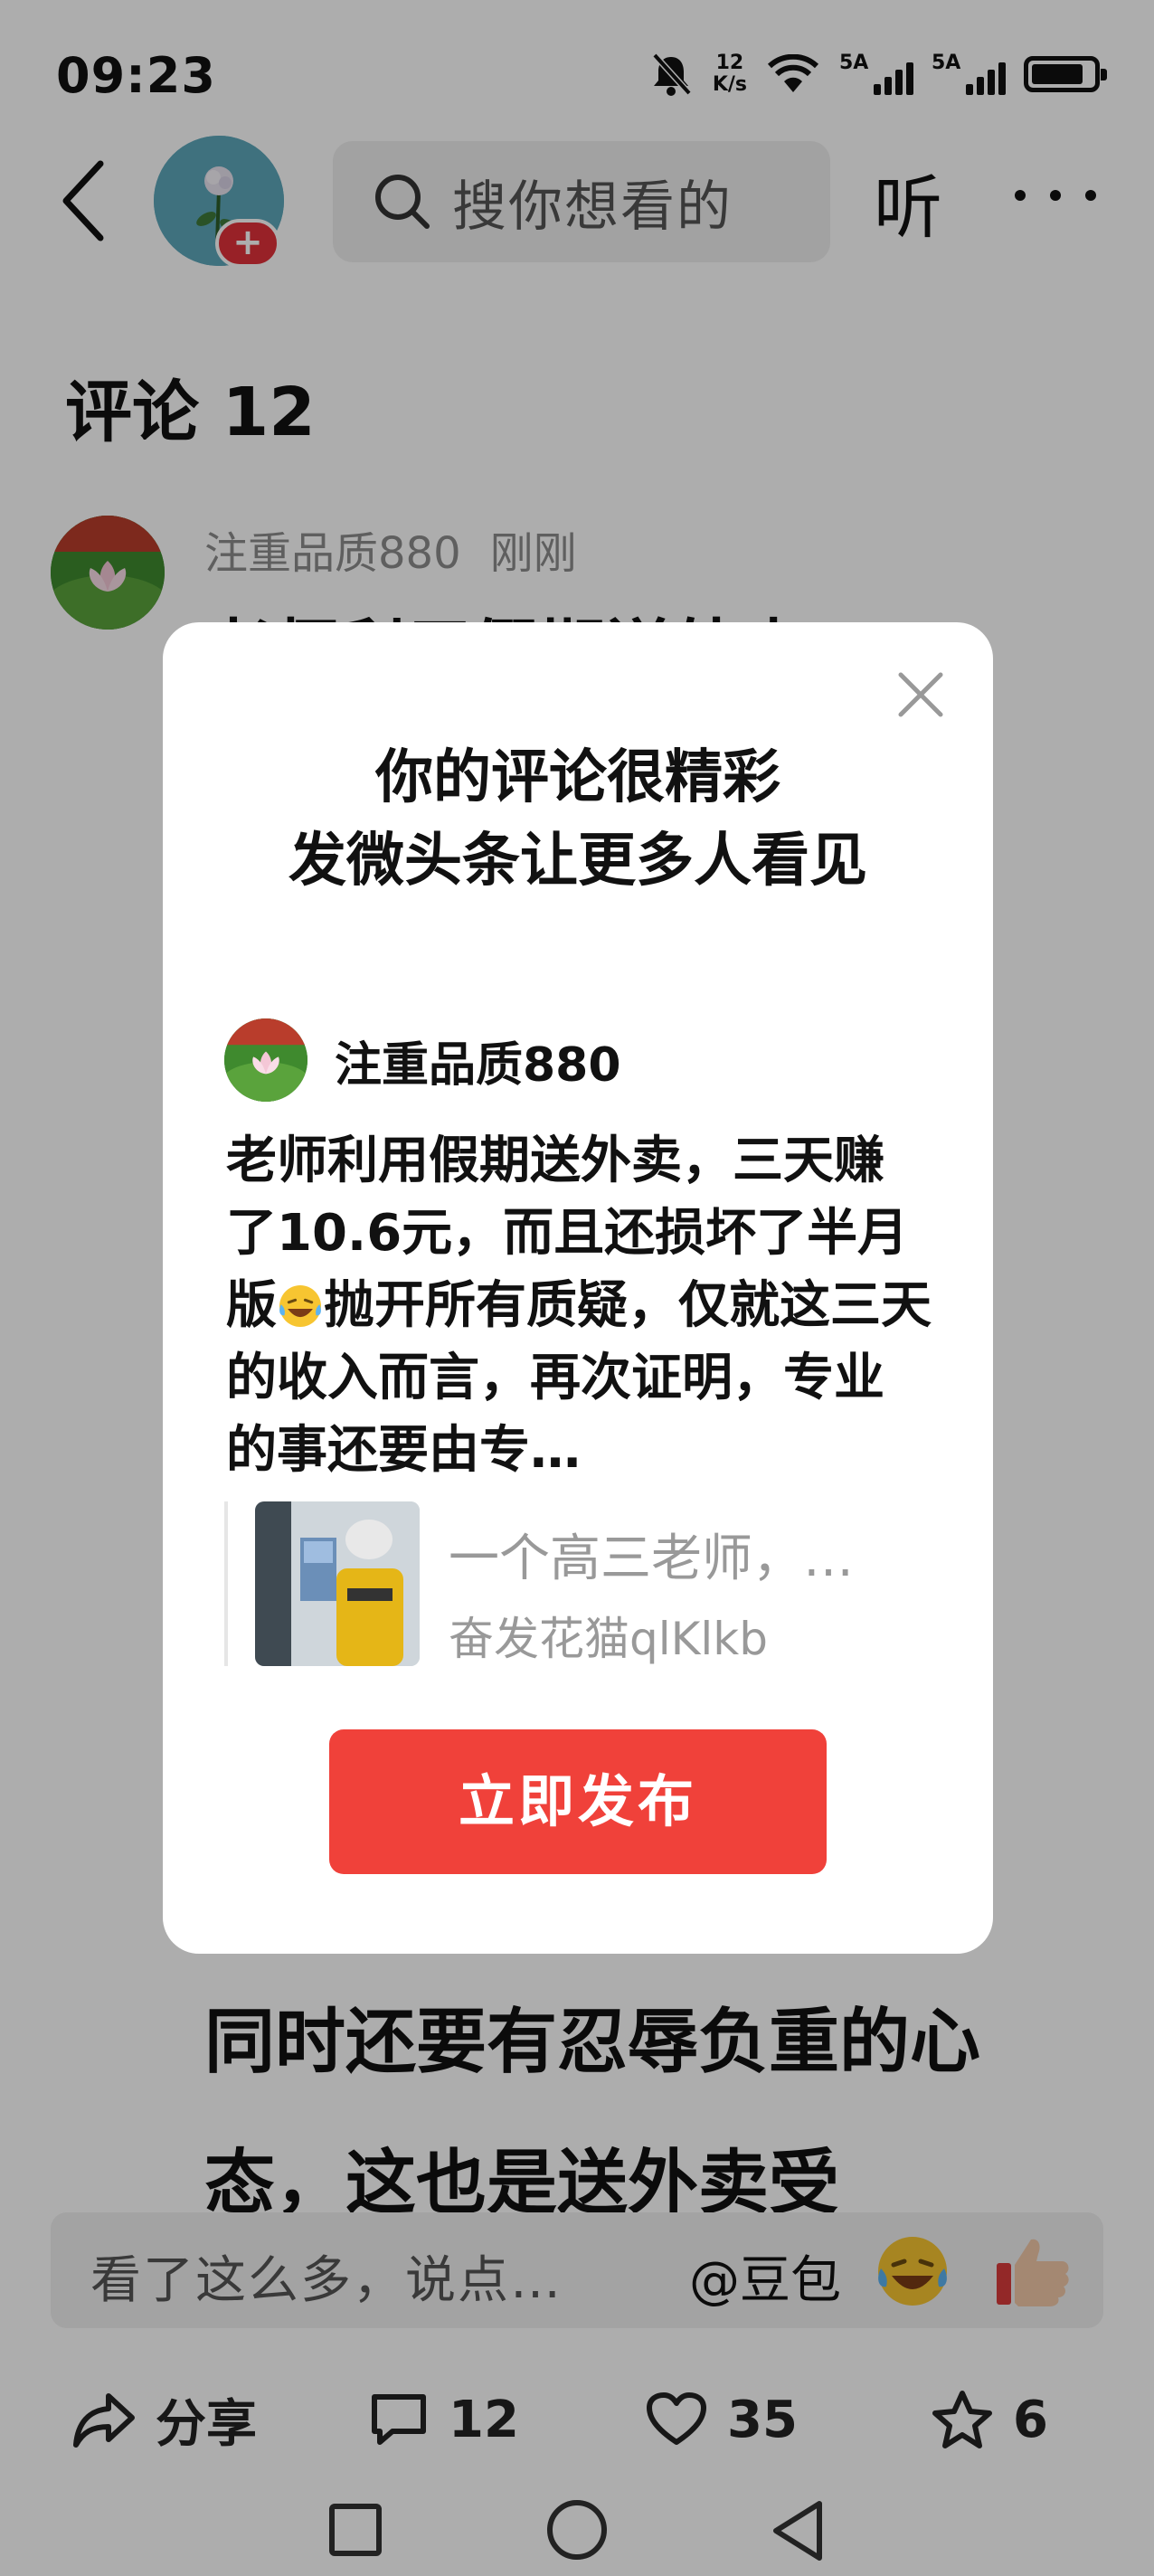 This screenshot has width=1154, height=2576. I want to click on laugh-cry-emoji-icon, so click(300, 1306).